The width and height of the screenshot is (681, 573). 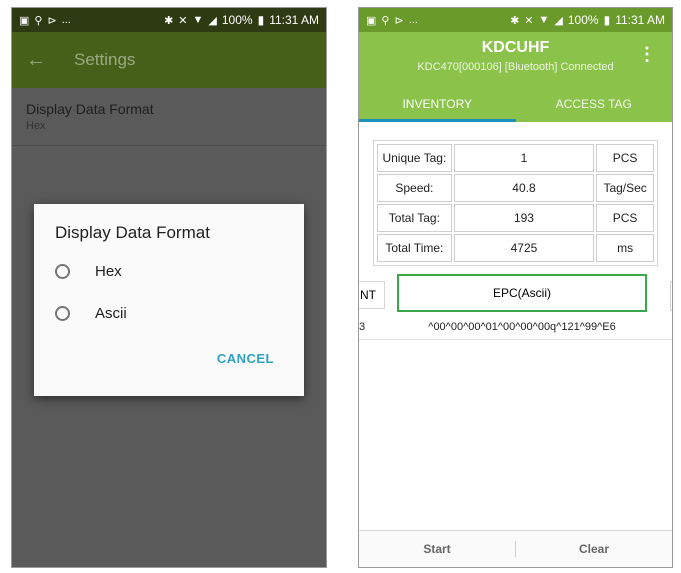 I want to click on stat-row-total-tag: Total Tag: 193 PCS, so click(x=515, y=218).